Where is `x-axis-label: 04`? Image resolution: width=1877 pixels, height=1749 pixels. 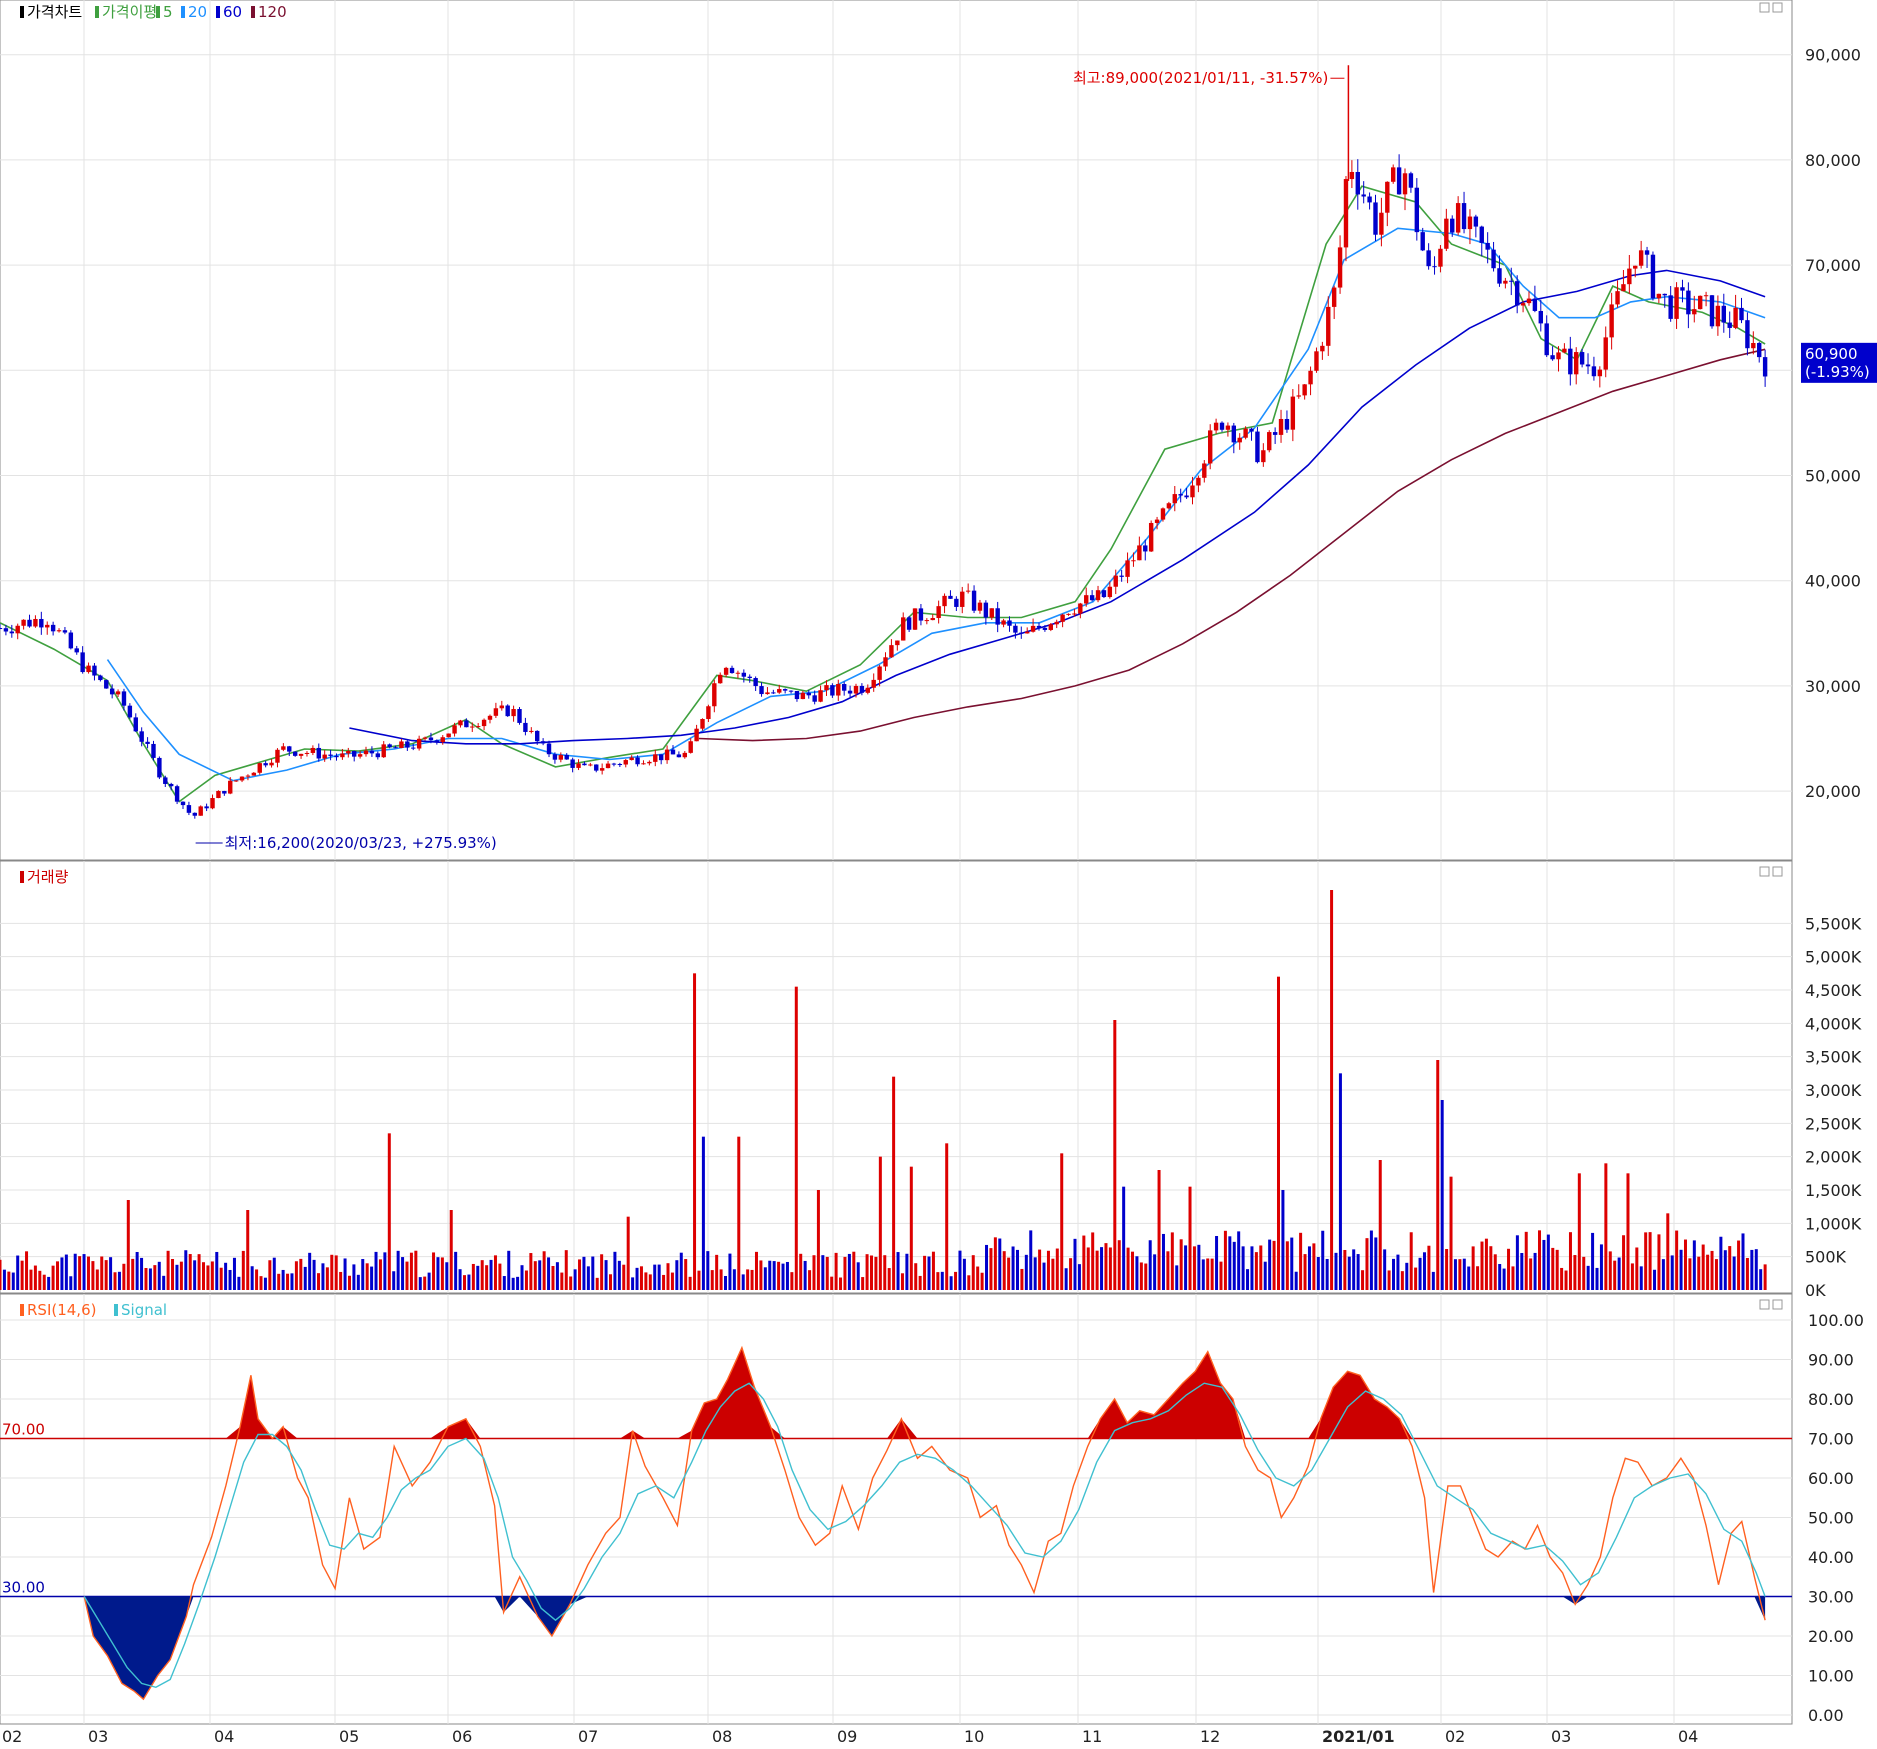
x-axis-label: 04 is located at coordinates (1688, 1736).